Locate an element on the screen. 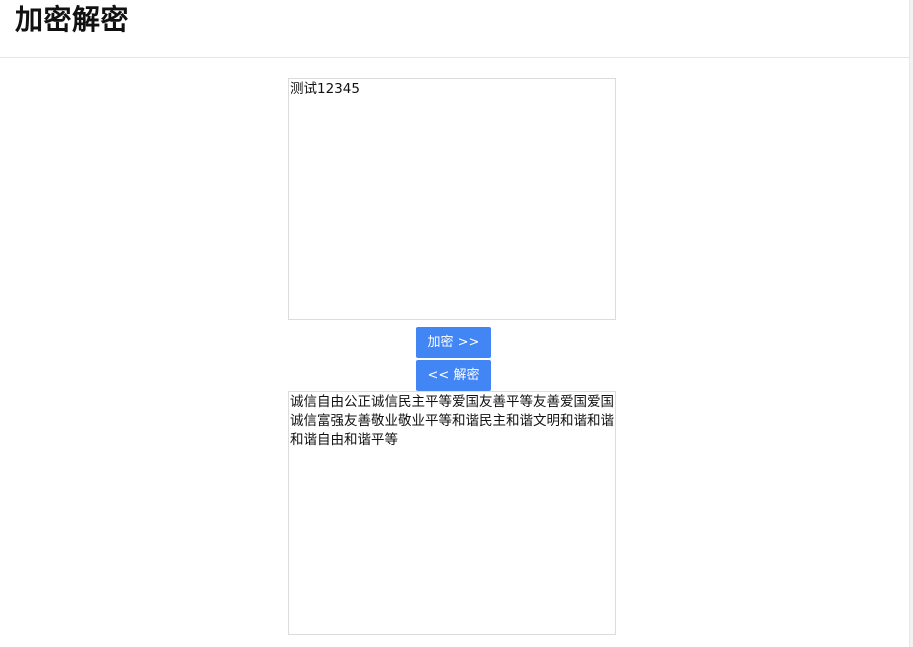  page-title: 加密解密 is located at coordinates (72, 19).